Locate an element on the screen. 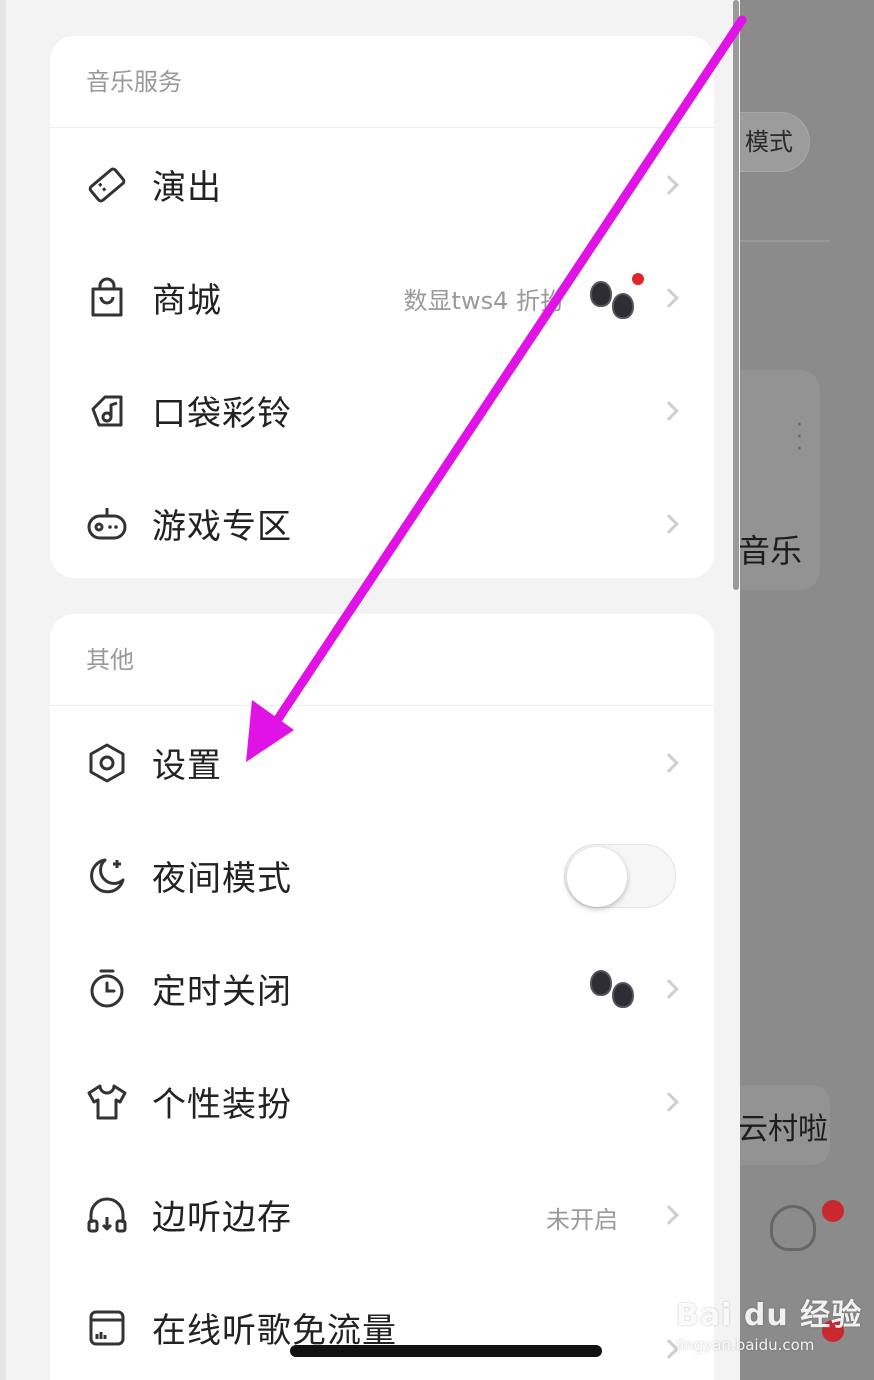  background-text: 音乐 is located at coordinates (771, 551).